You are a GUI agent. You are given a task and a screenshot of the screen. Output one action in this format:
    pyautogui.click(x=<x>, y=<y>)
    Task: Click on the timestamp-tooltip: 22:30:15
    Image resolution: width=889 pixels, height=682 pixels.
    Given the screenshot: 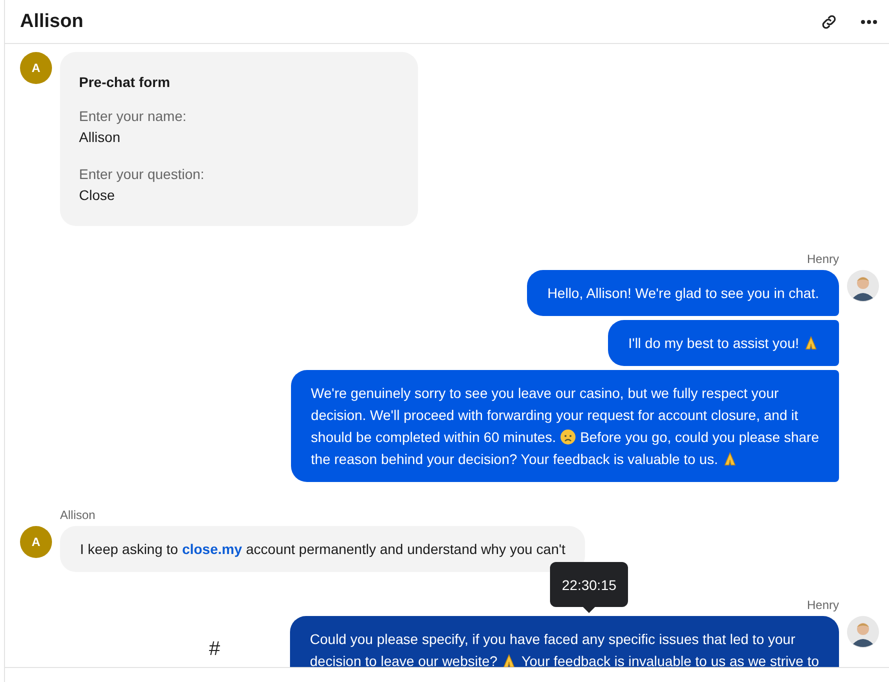 What is the action you would take?
    pyautogui.click(x=589, y=584)
    